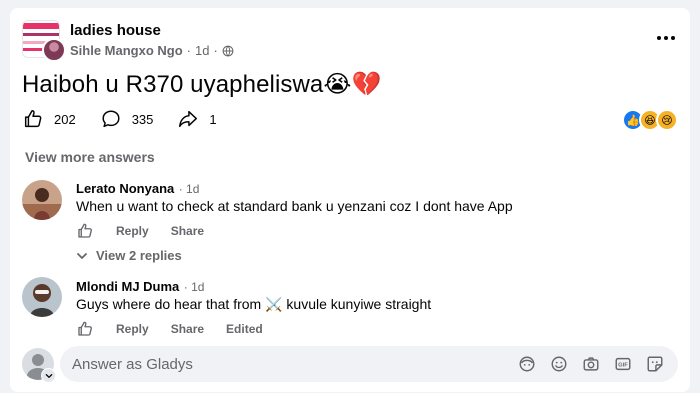  What do you see at coordinates (65, 119) in the screenshot?
I see `like-count: 202` at bounding box center [65, 119].